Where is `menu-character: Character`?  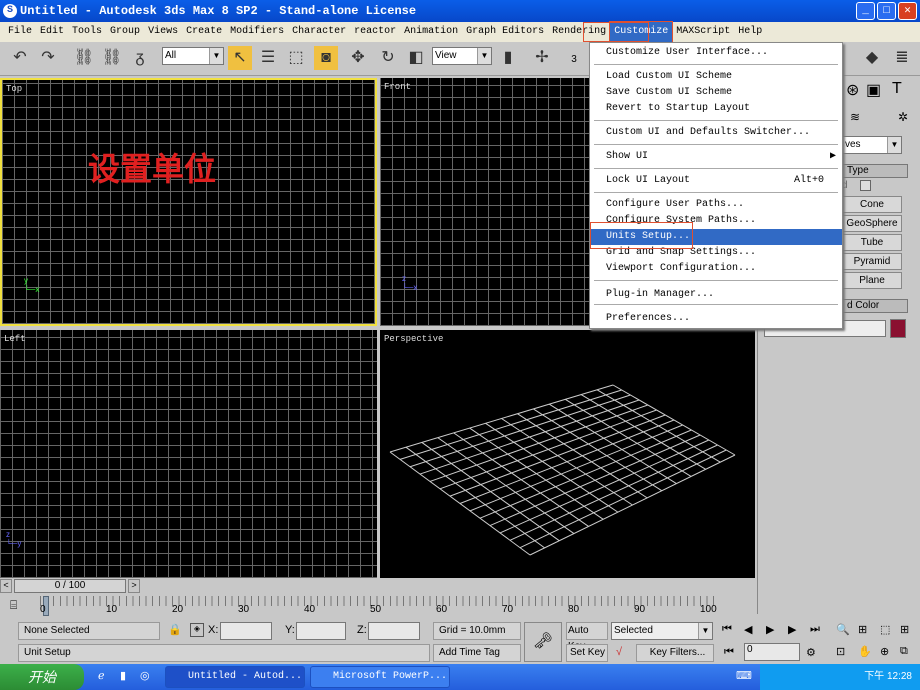 menu-character: Character is located at coordinates (319, 32).